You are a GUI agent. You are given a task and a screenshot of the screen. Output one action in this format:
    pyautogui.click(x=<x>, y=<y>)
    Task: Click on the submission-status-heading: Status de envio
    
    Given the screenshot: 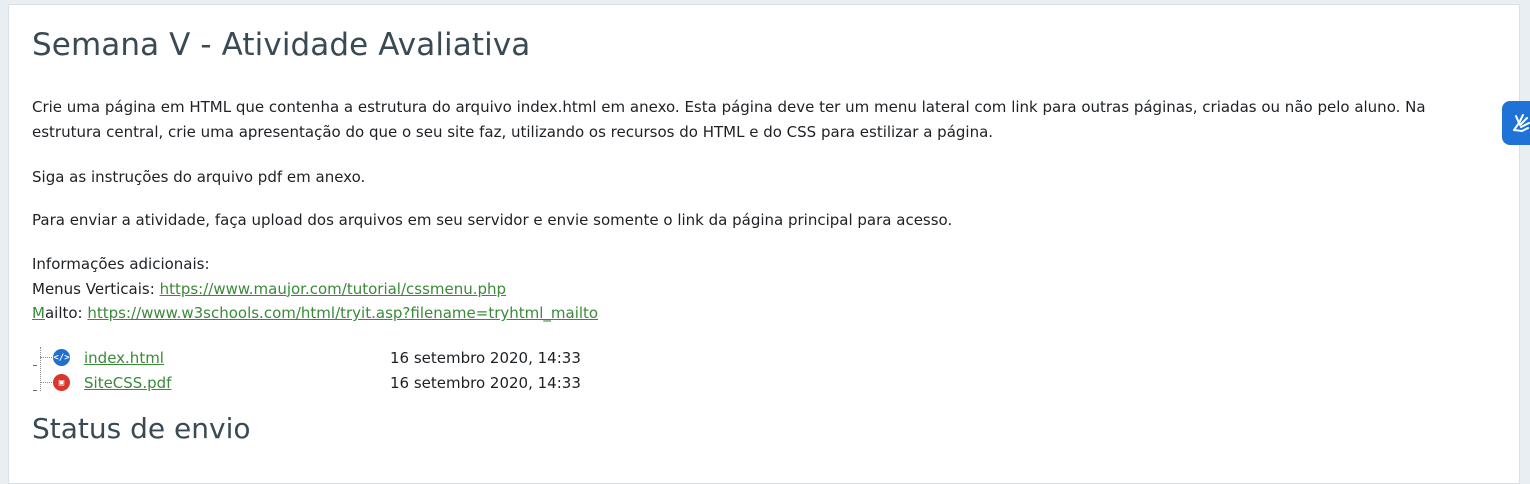 What is the action you would take?
    pyautogui.click(x=141, y=428)
    